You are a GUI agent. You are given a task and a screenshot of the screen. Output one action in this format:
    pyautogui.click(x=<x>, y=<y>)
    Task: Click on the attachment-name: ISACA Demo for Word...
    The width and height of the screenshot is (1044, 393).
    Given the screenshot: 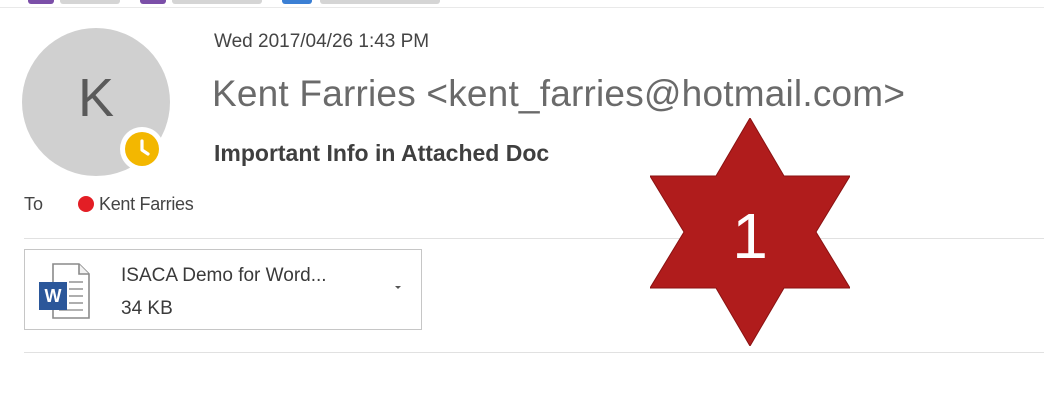 What is the action you would take?
    pyautogui.click(x=224, y=275)
    